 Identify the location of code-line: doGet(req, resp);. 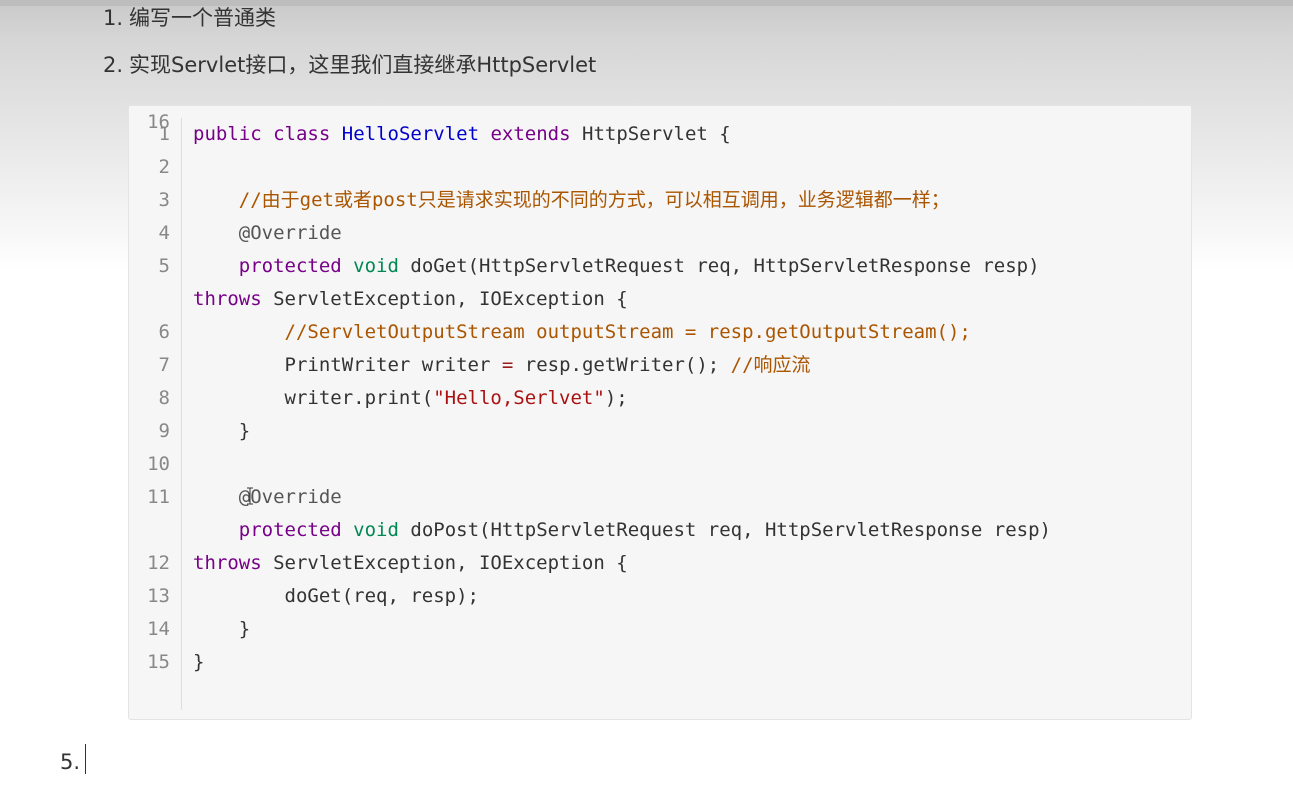
(336, 596).